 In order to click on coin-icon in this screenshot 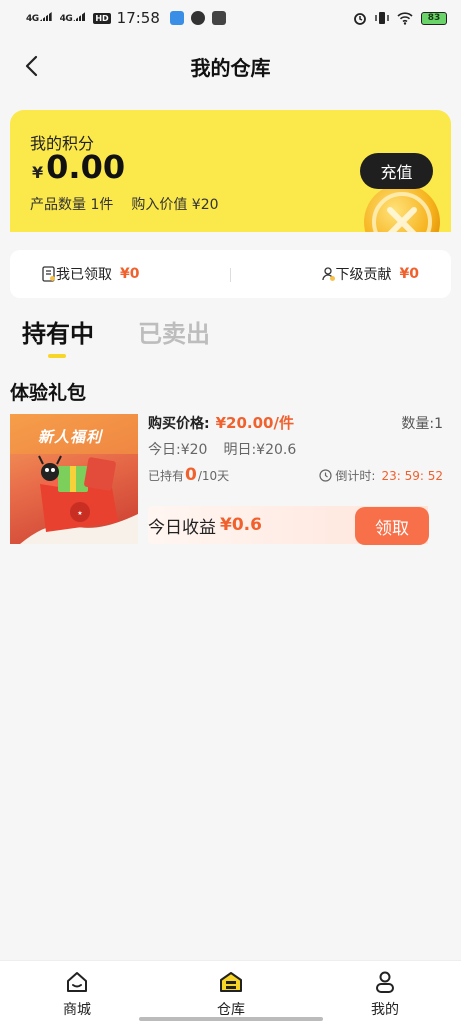, I will do `click(402, 208)`.